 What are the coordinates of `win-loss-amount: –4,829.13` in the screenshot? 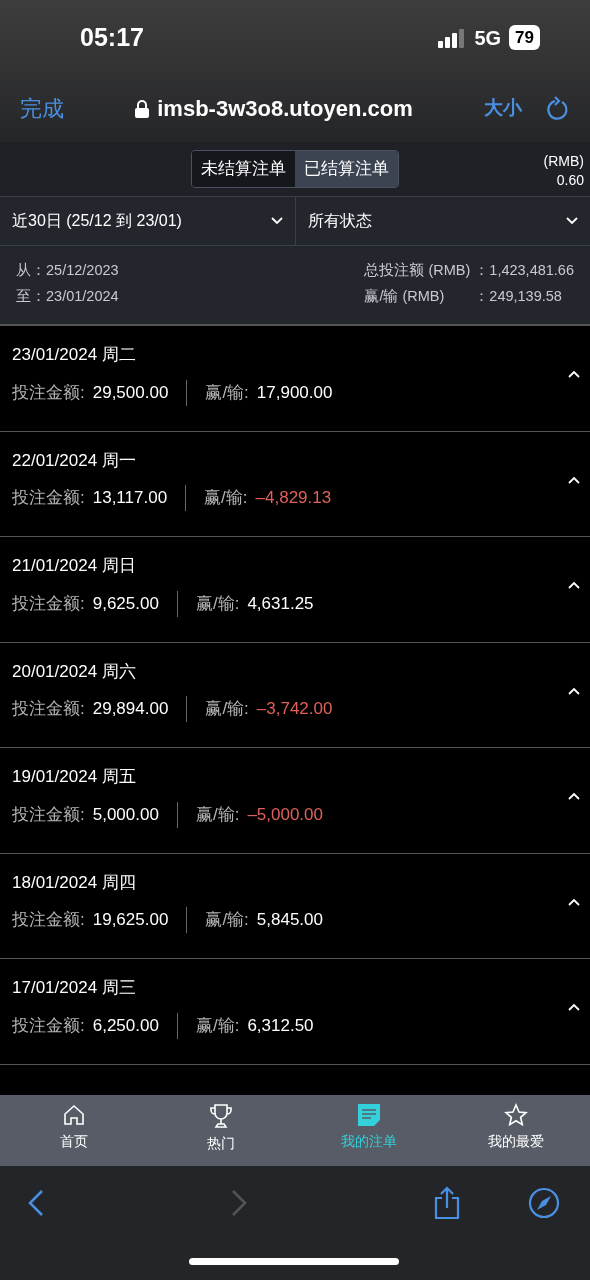 It's located at (293, 498).